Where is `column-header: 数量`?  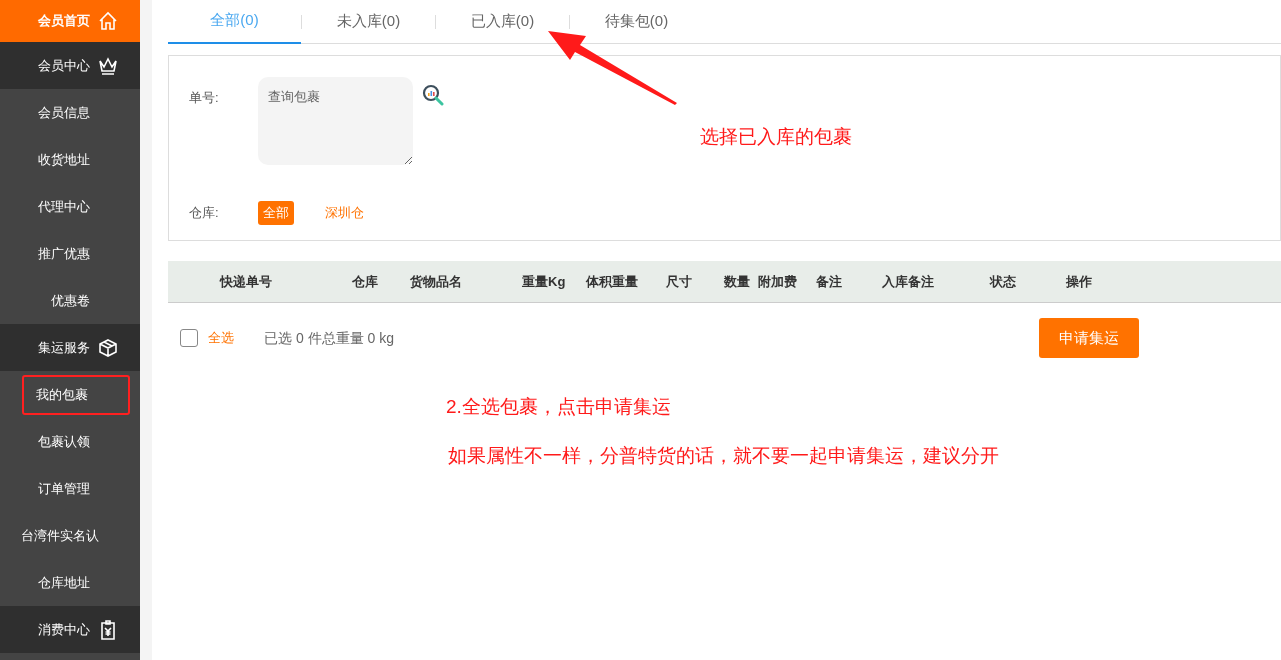 column-header: 数量 is located at coordinates (737, 281).